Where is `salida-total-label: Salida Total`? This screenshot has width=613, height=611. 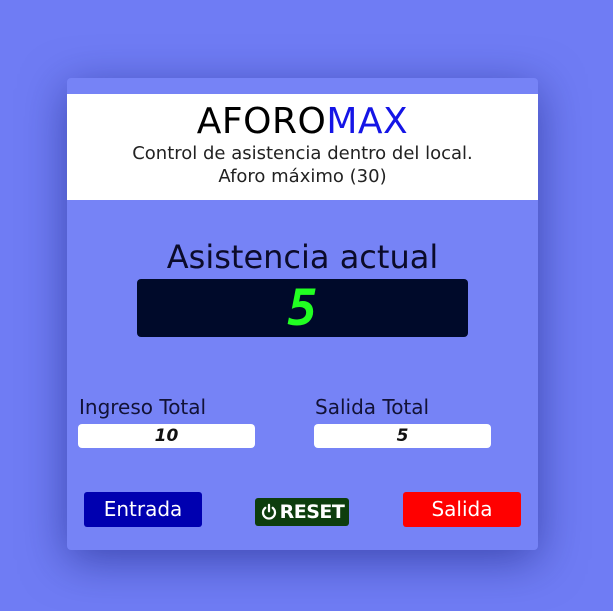 salida-total-label: Salida Total is located at coordinates (372, 407).